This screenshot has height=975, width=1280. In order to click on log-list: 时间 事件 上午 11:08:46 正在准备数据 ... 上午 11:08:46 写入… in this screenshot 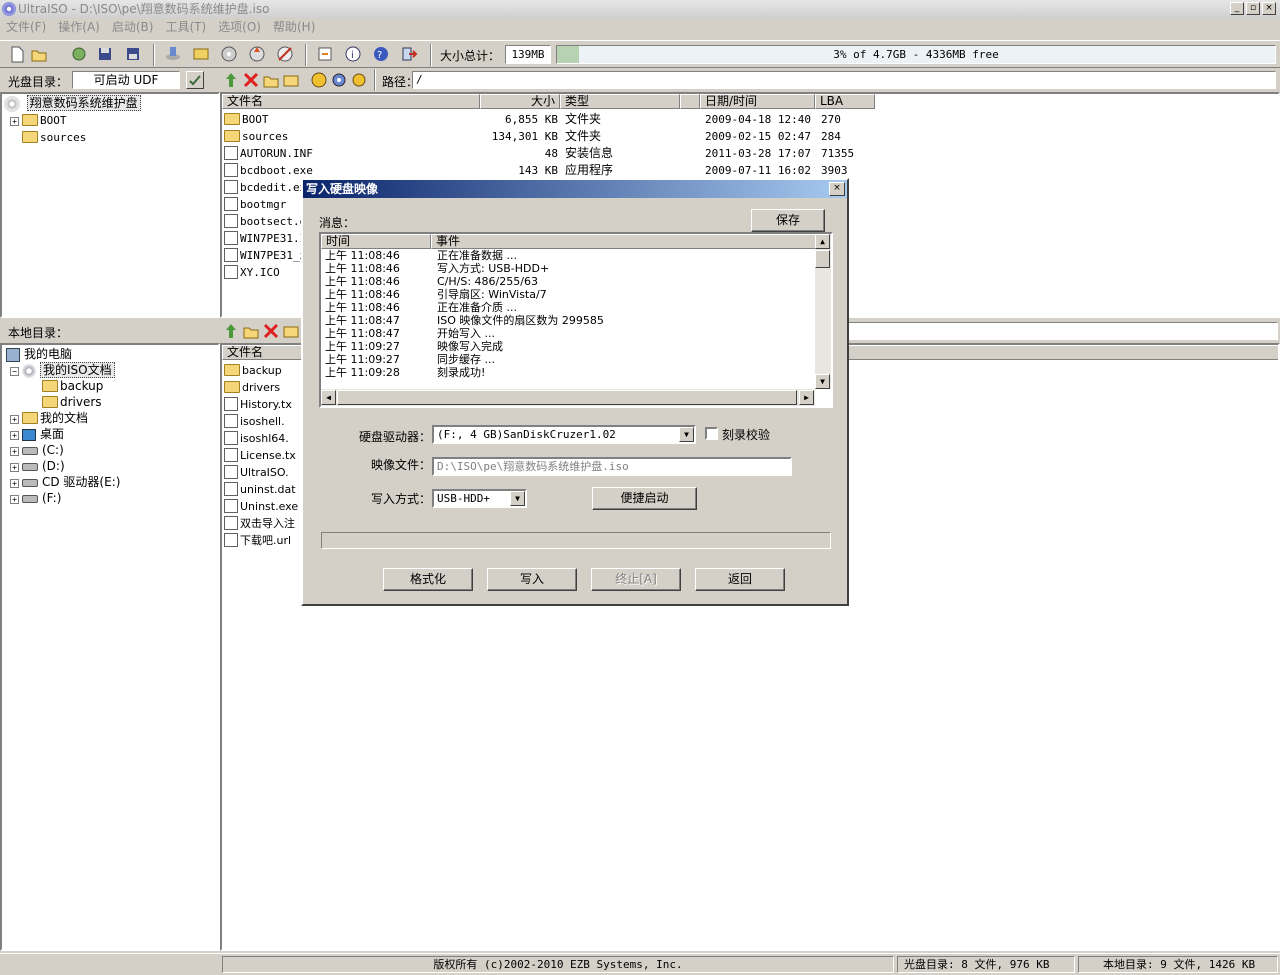, I will do `click(576, 320)`.